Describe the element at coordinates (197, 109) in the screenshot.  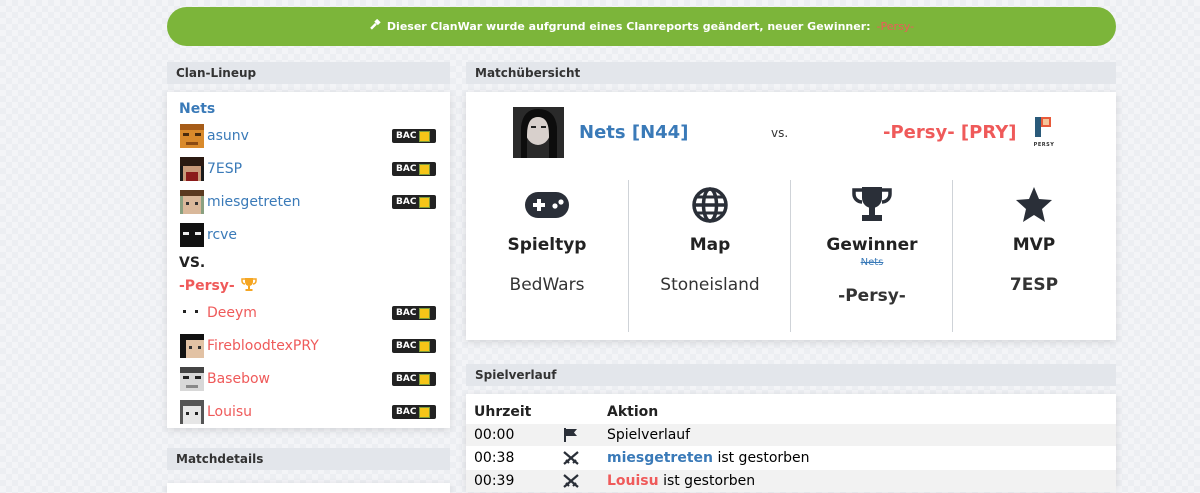
I see `team1-name: Nets` at that location.